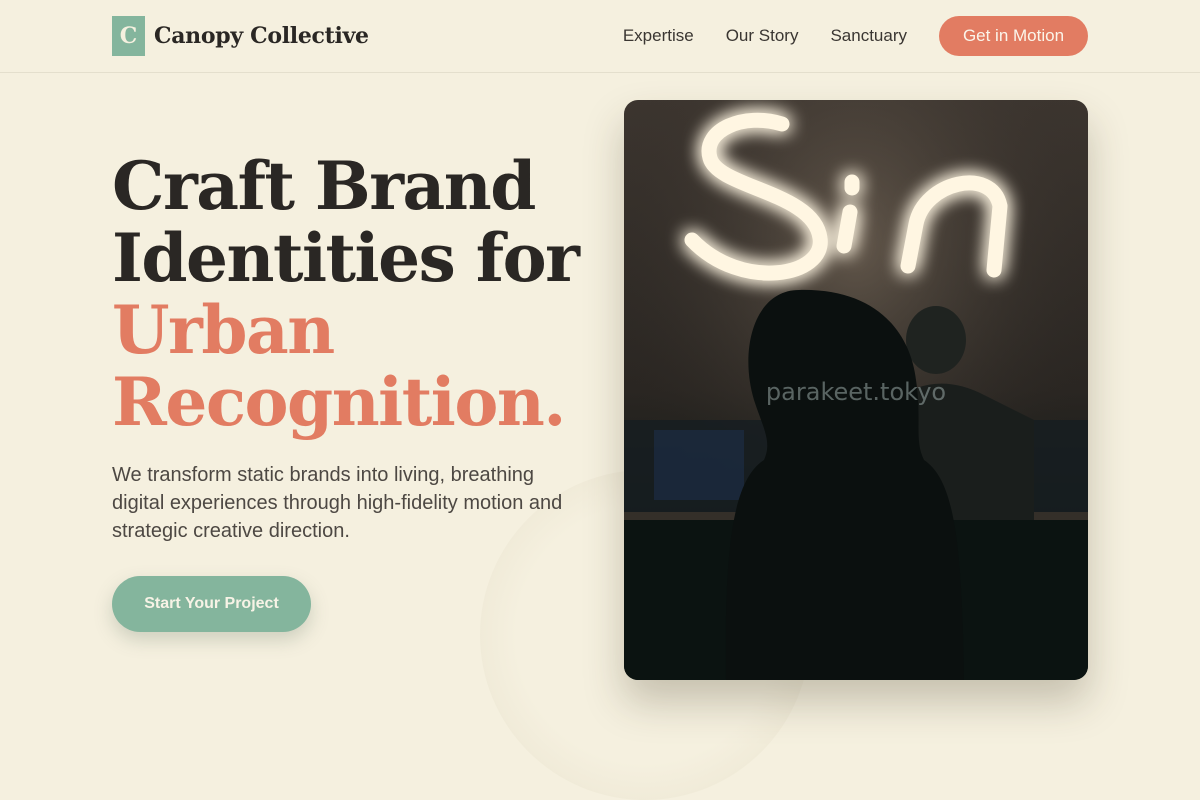 The height and width of the screenshot is (800, 1200). Describe the element at coordinates (658, 36) in the screenshot. I see `nav-link-expertise: Expertise` at that location.